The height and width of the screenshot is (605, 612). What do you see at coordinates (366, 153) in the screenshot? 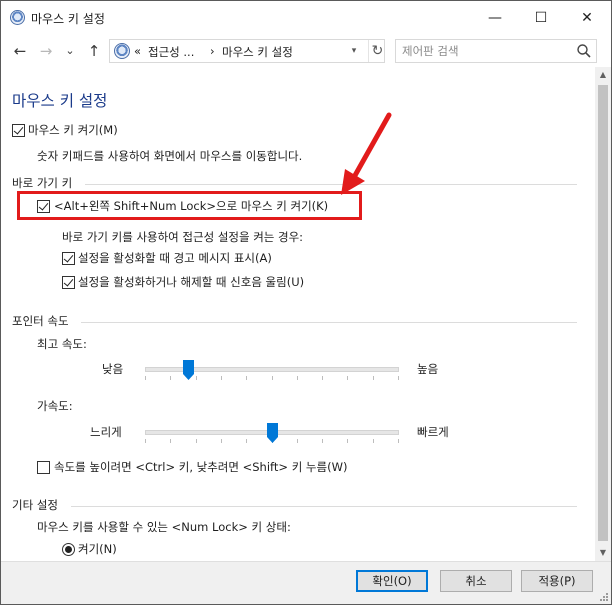
I see `annotation-arrow-icon` at bounding box center [366, 153].